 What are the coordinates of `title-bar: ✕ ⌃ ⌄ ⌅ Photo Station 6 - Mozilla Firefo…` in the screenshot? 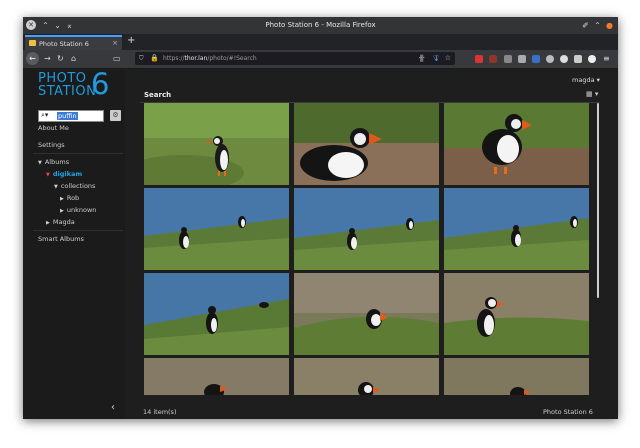 It's located at (320, 25).